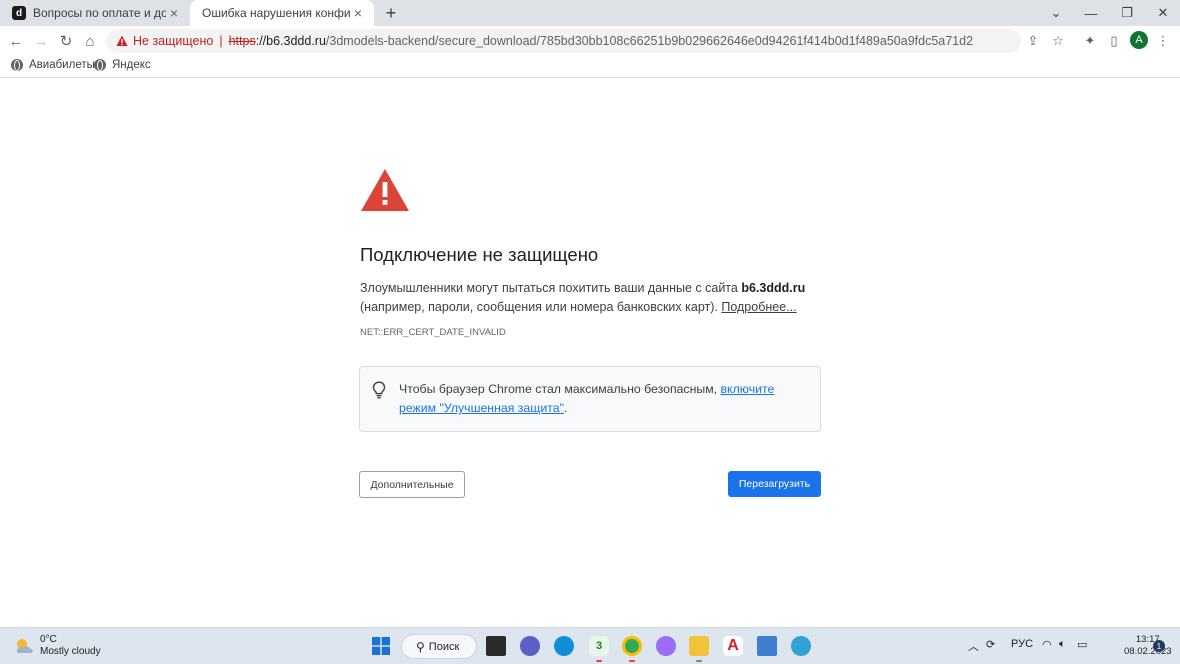  I want to click on show-hidden-icons-chevron-icon: ︿, so click(973, 646).